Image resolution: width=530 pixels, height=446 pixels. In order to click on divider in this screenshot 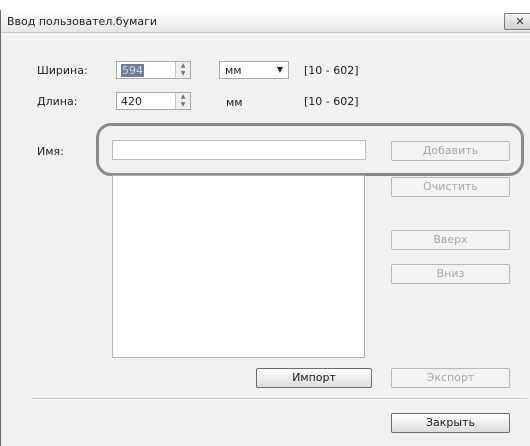, I will do `click(279, 399)`.